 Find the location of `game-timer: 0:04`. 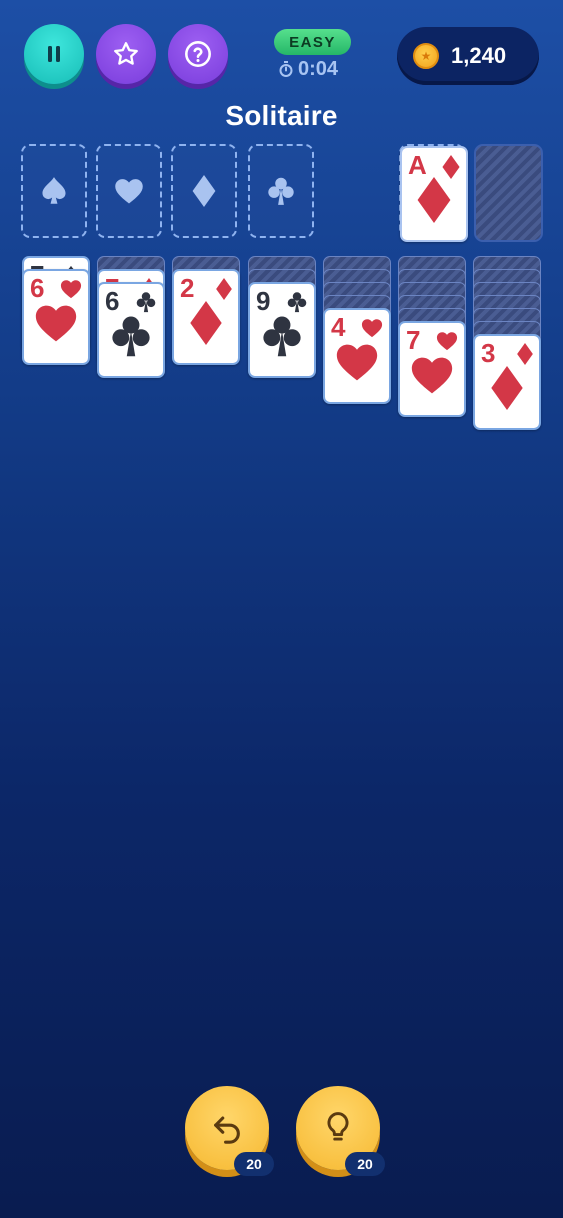

game-timer: 0:04 is located at coordinates (308, 69).